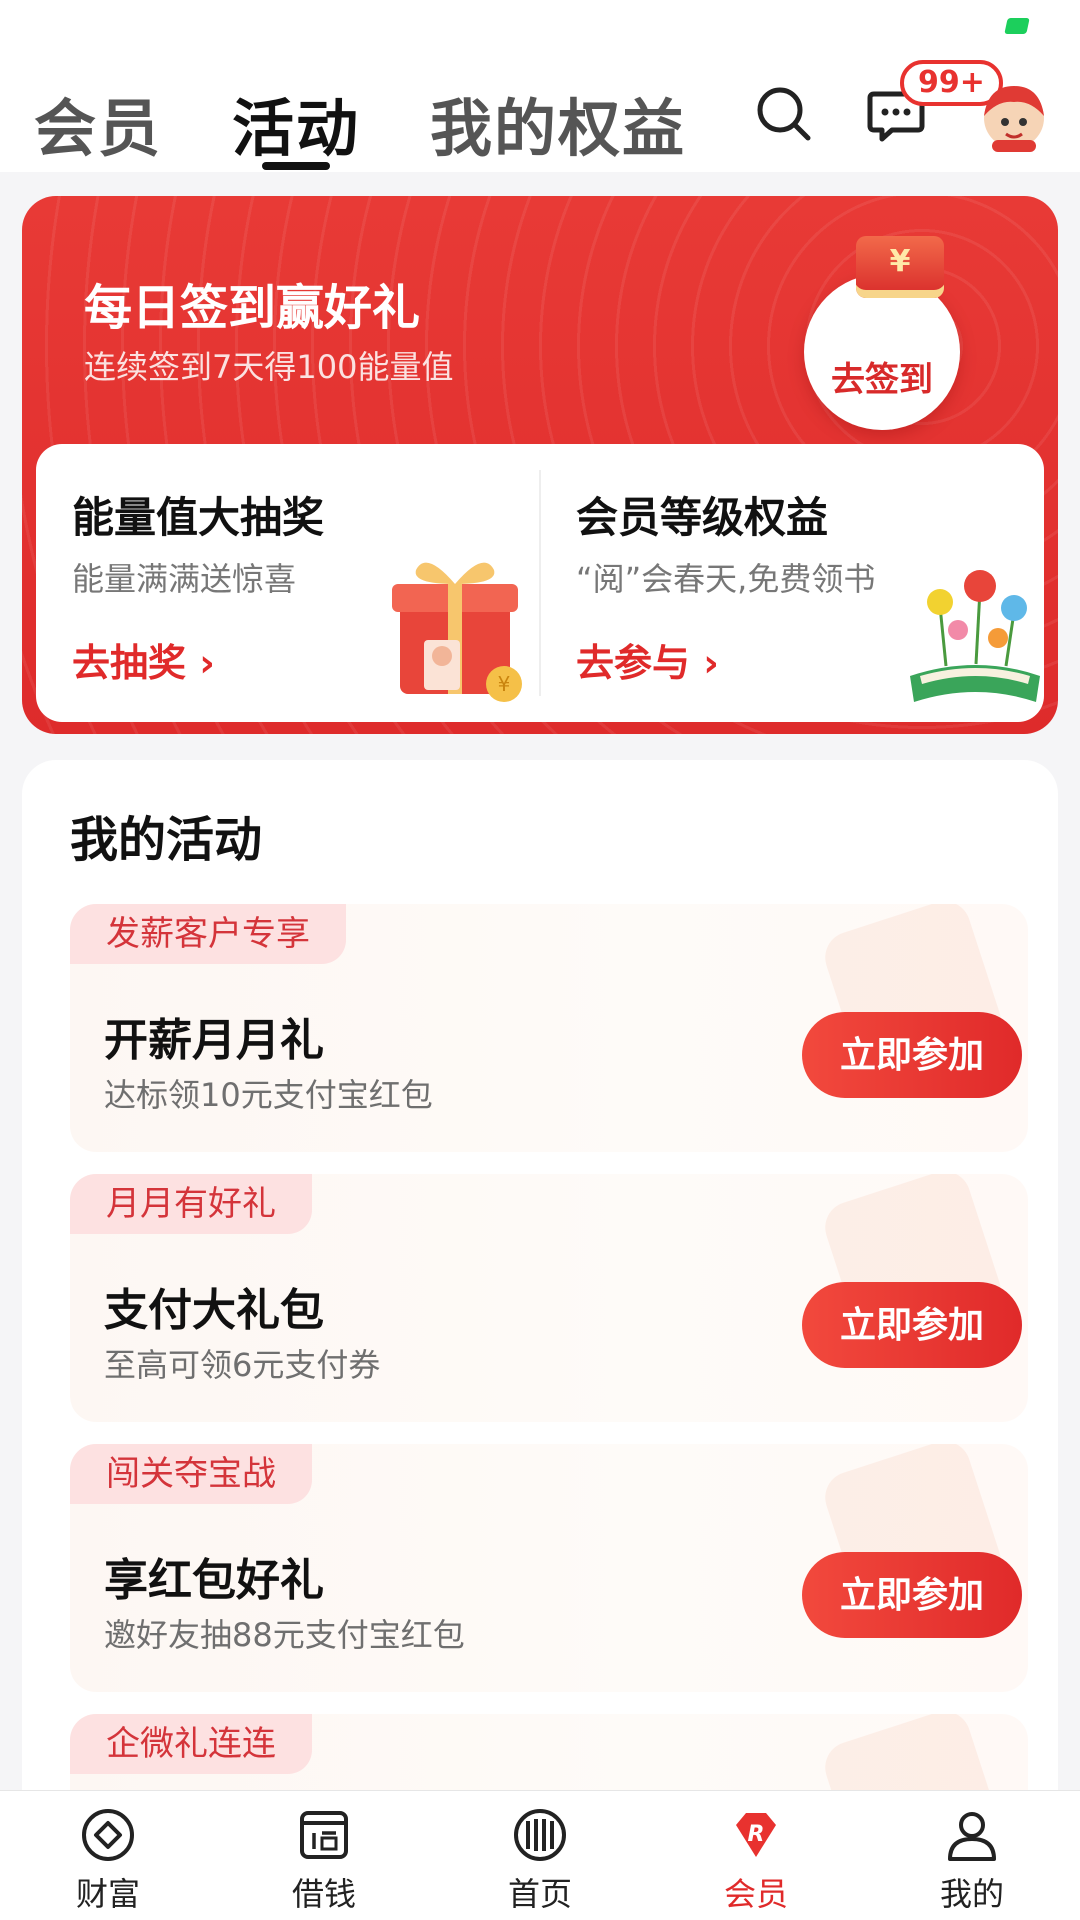 The height and width of the screenshot is (1920, 1080). Describe the element at coordinates (539, 1894) in the screenshot. I see `tab-label: 首页` at that location.